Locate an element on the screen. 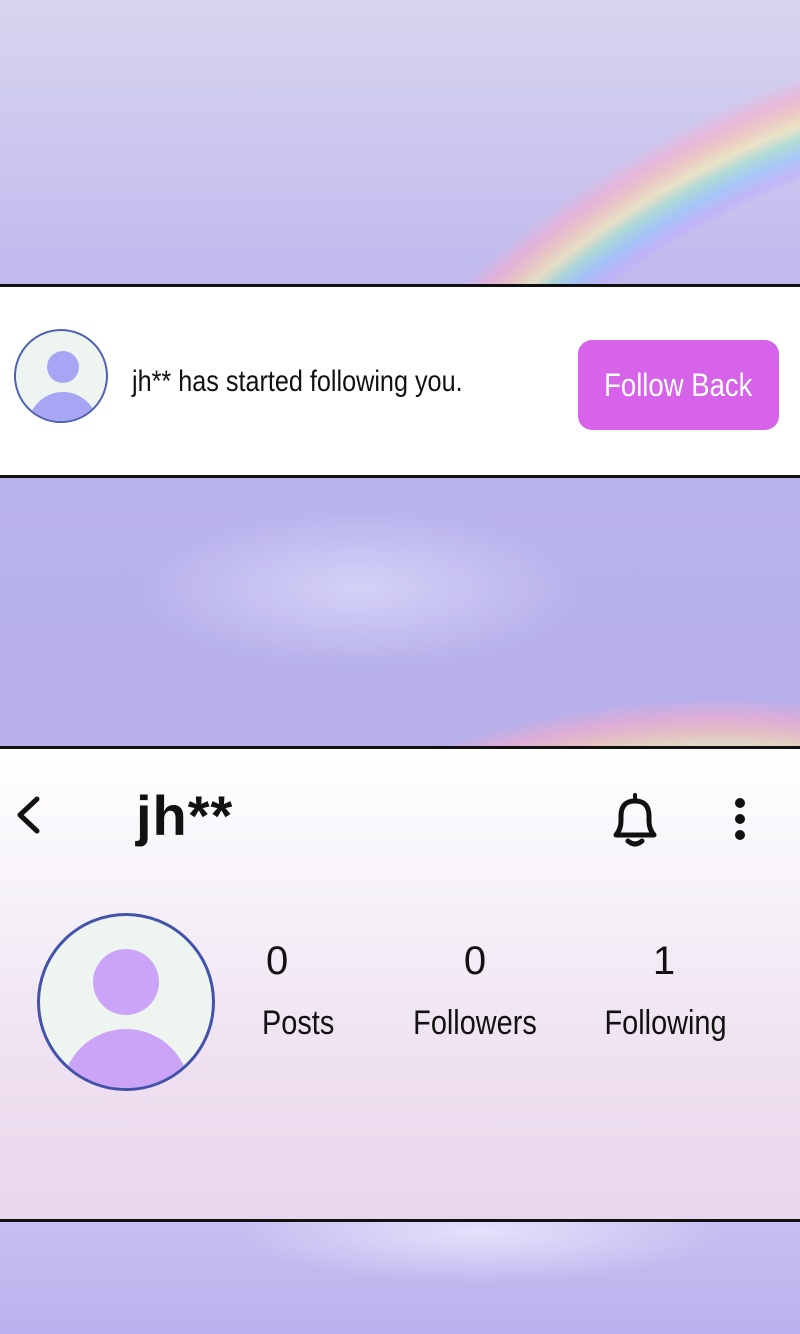 Image resolution: width=800 pixels, height=1334 pixels. follow-back-button: Follow Back is located at coordinates (678, 385).